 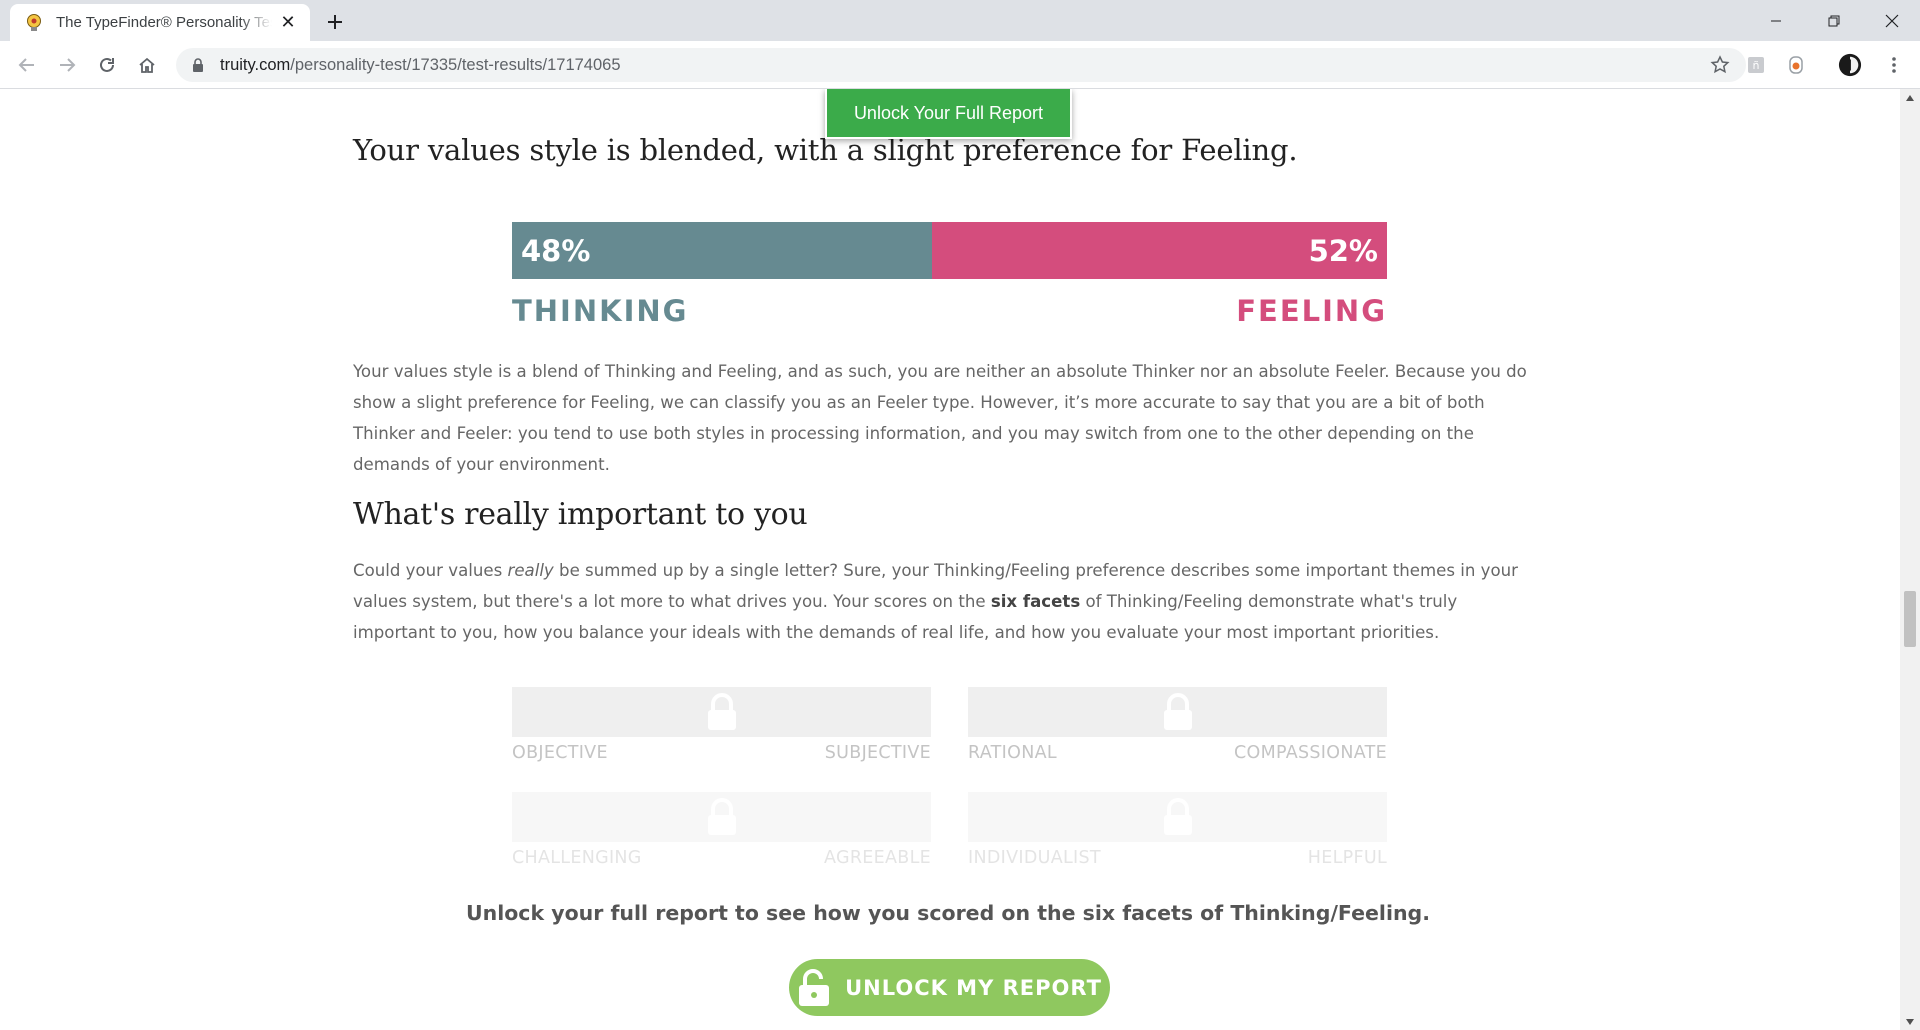 I want to click on facet-right-label: HELPFUL, so click(x=1347, y=858).